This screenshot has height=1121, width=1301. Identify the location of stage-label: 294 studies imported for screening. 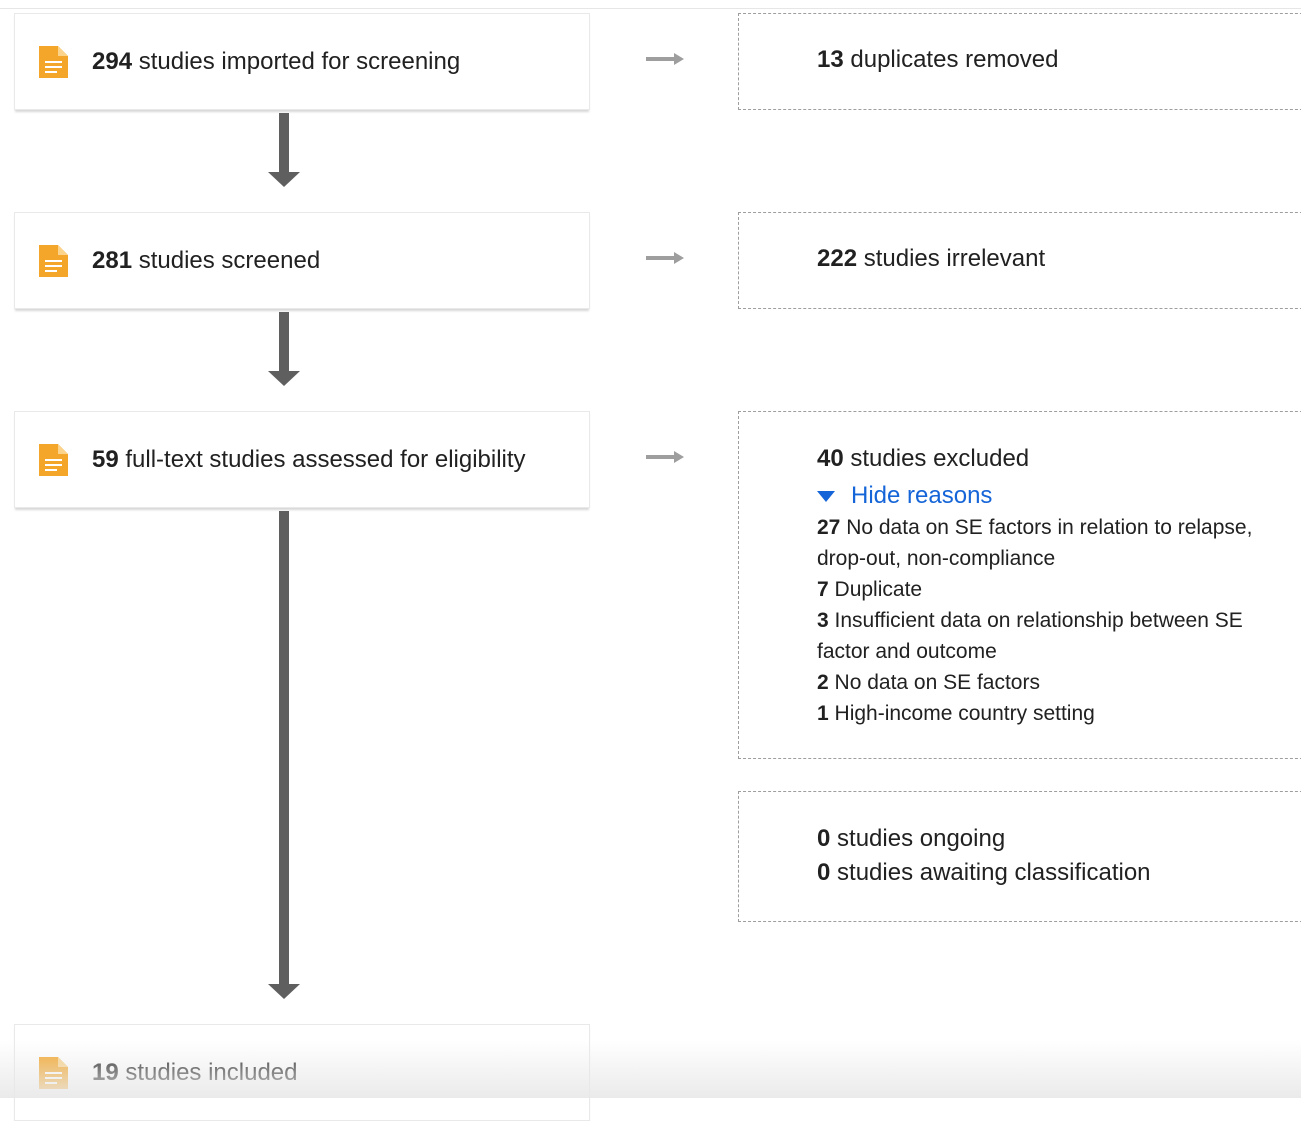
(276, 62).